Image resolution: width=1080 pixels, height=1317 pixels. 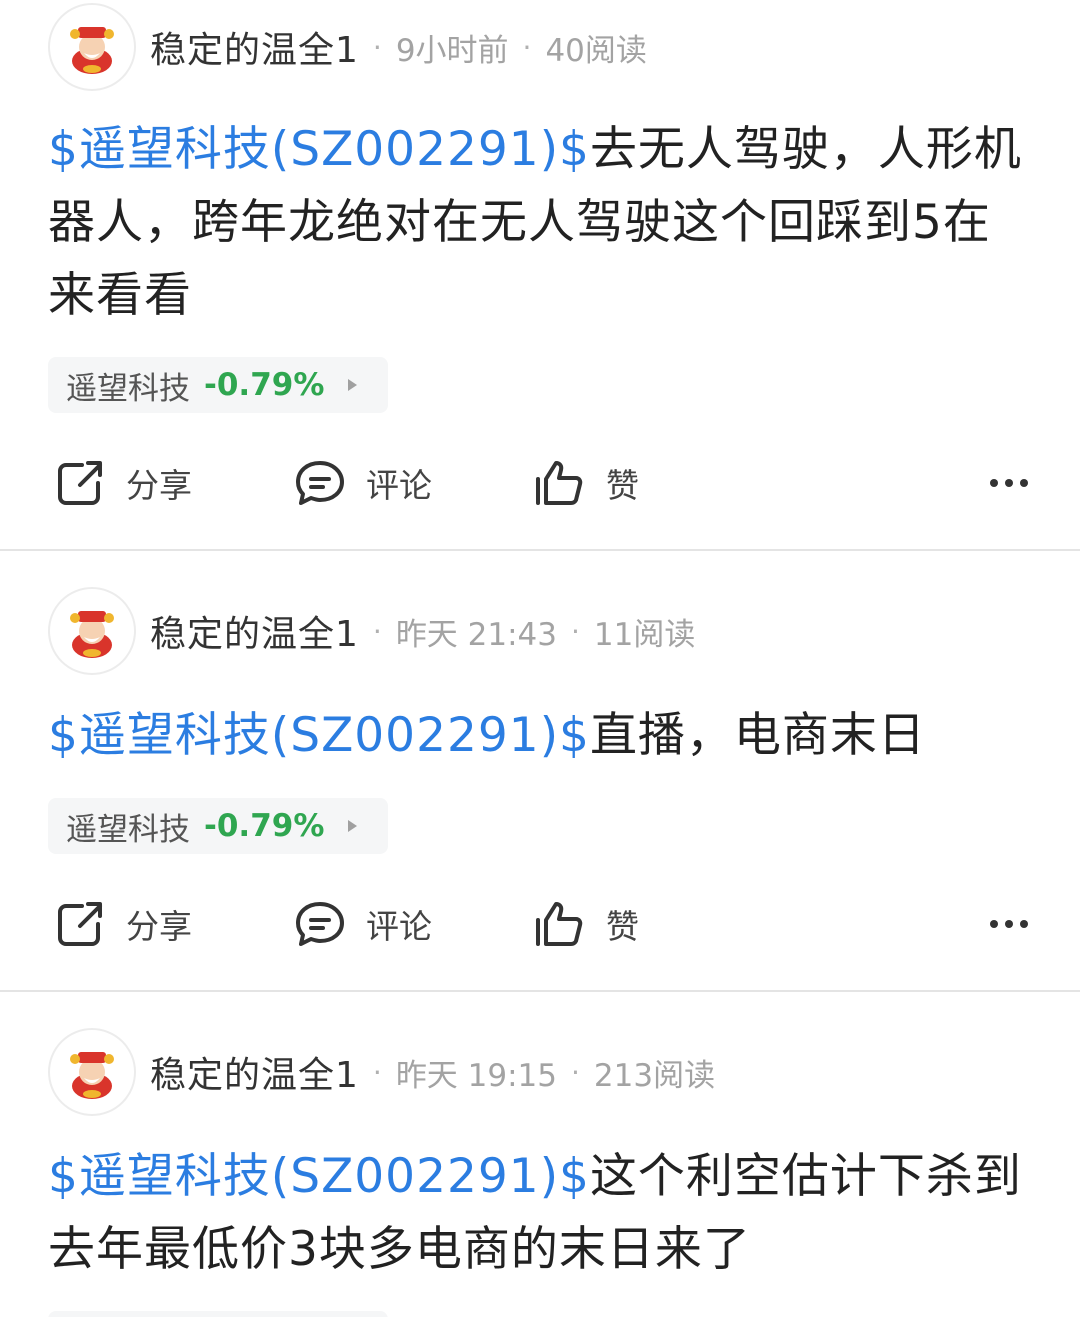 I want to click on read-count: 213阅读, so click(x=654, y=1075).